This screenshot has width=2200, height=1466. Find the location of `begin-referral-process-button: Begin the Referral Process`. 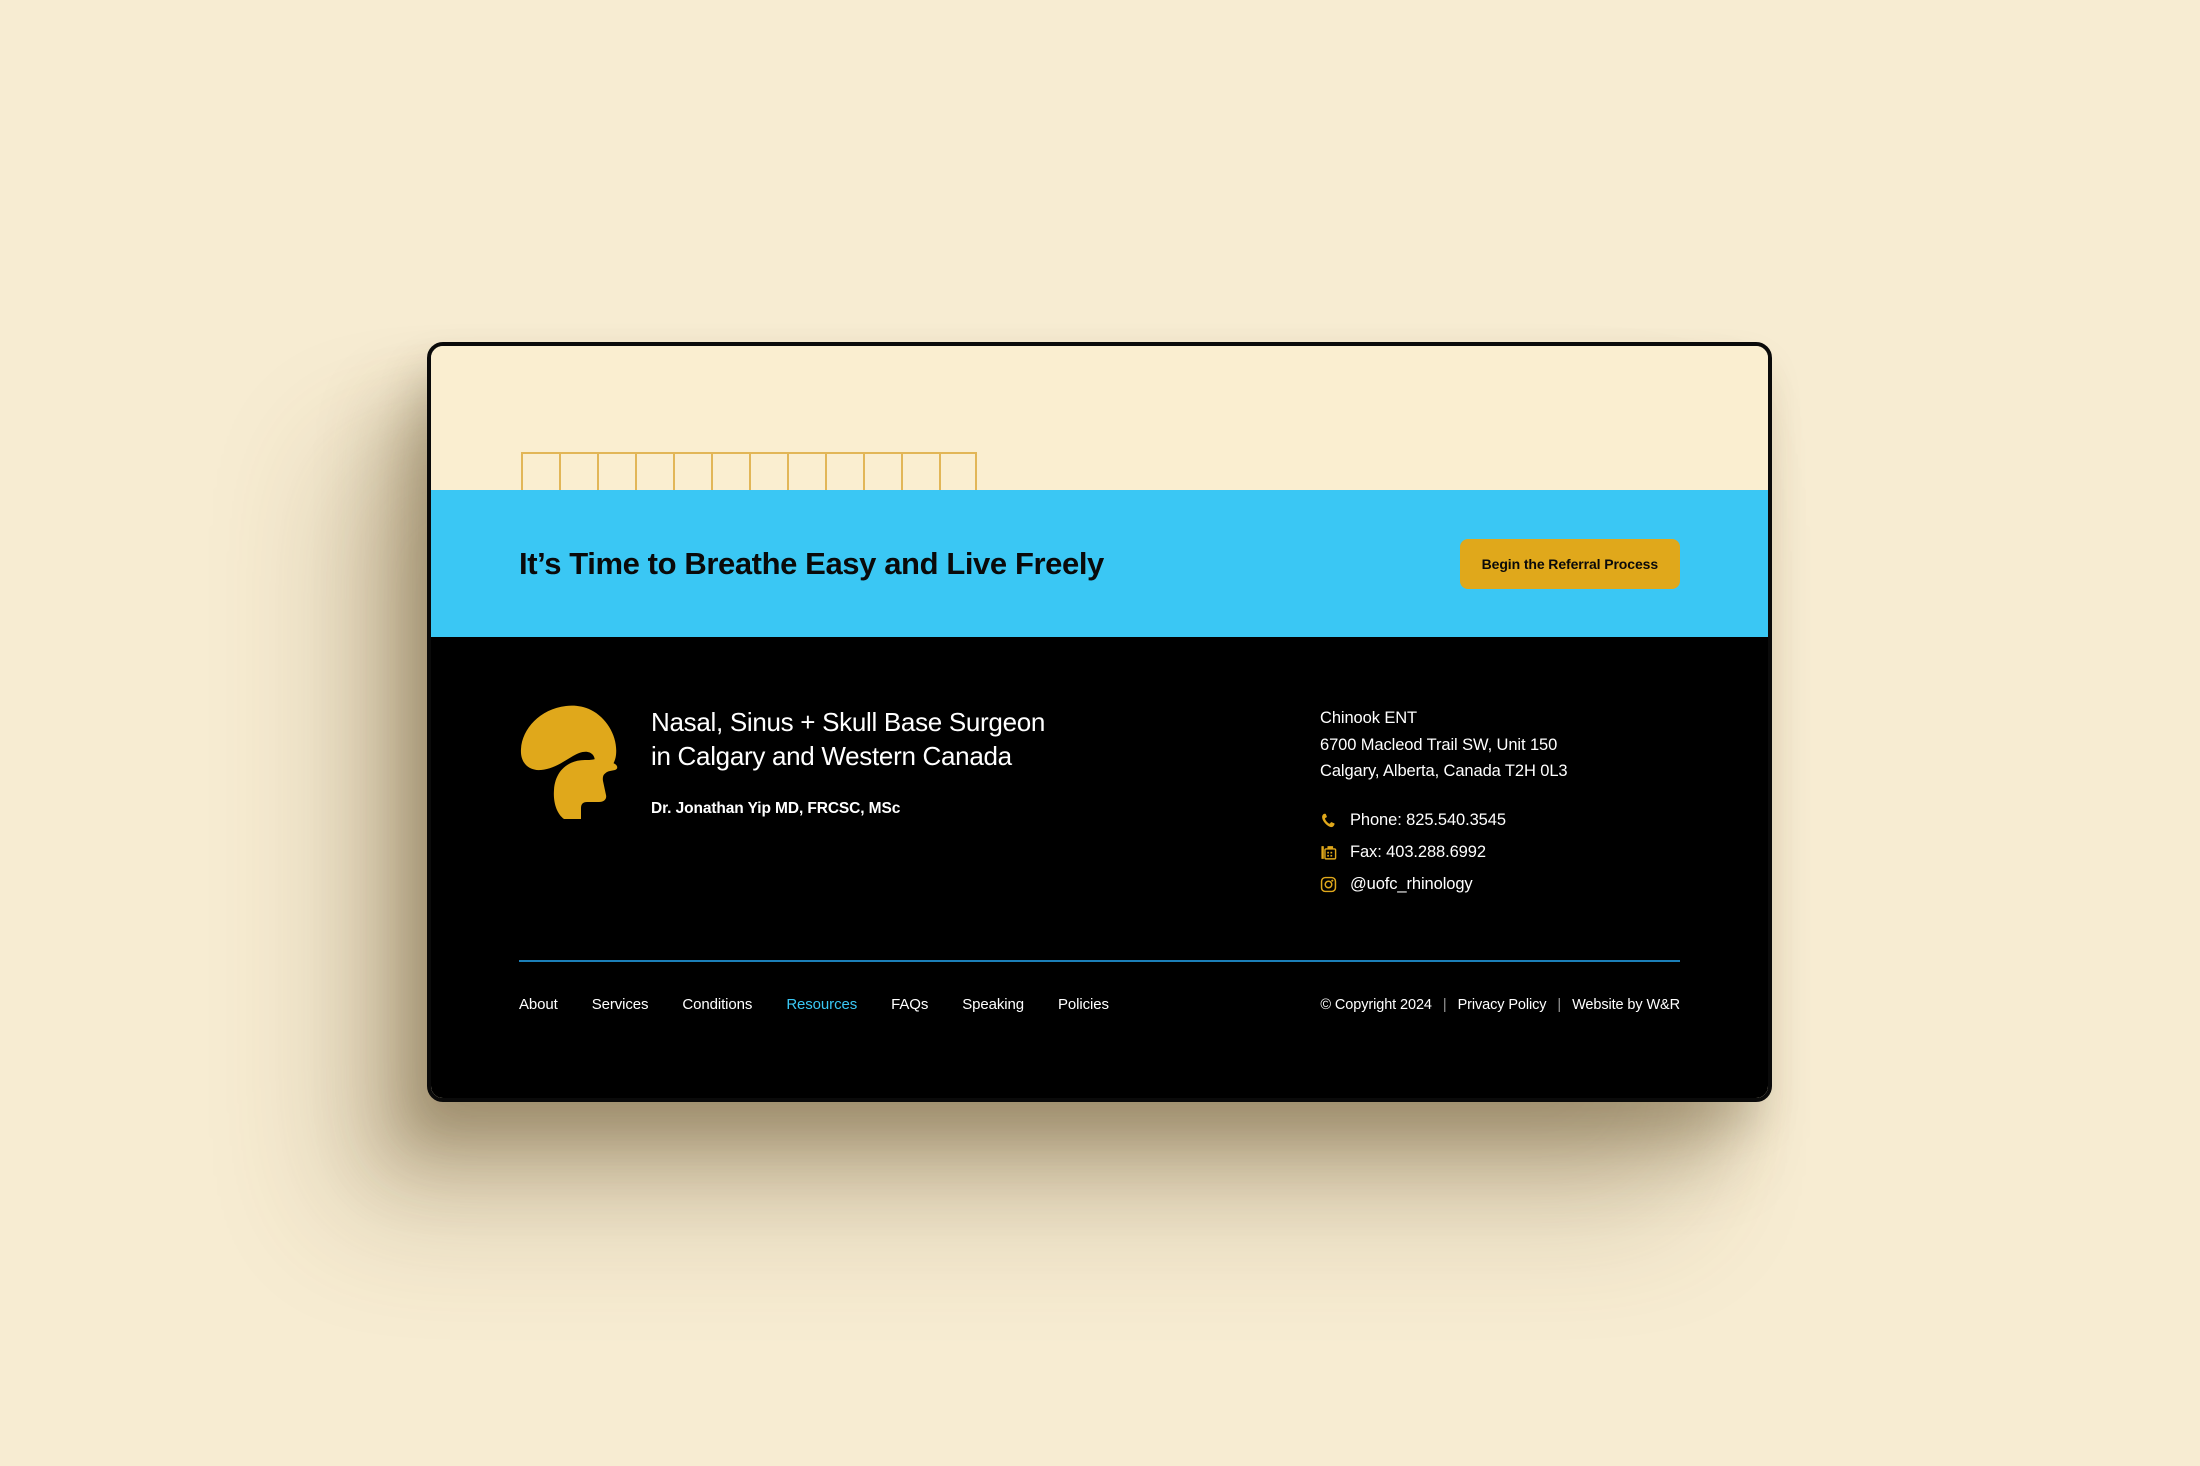

begin-referral-process-button: Begin the Referral Process is located at coordinates (1569, 563).